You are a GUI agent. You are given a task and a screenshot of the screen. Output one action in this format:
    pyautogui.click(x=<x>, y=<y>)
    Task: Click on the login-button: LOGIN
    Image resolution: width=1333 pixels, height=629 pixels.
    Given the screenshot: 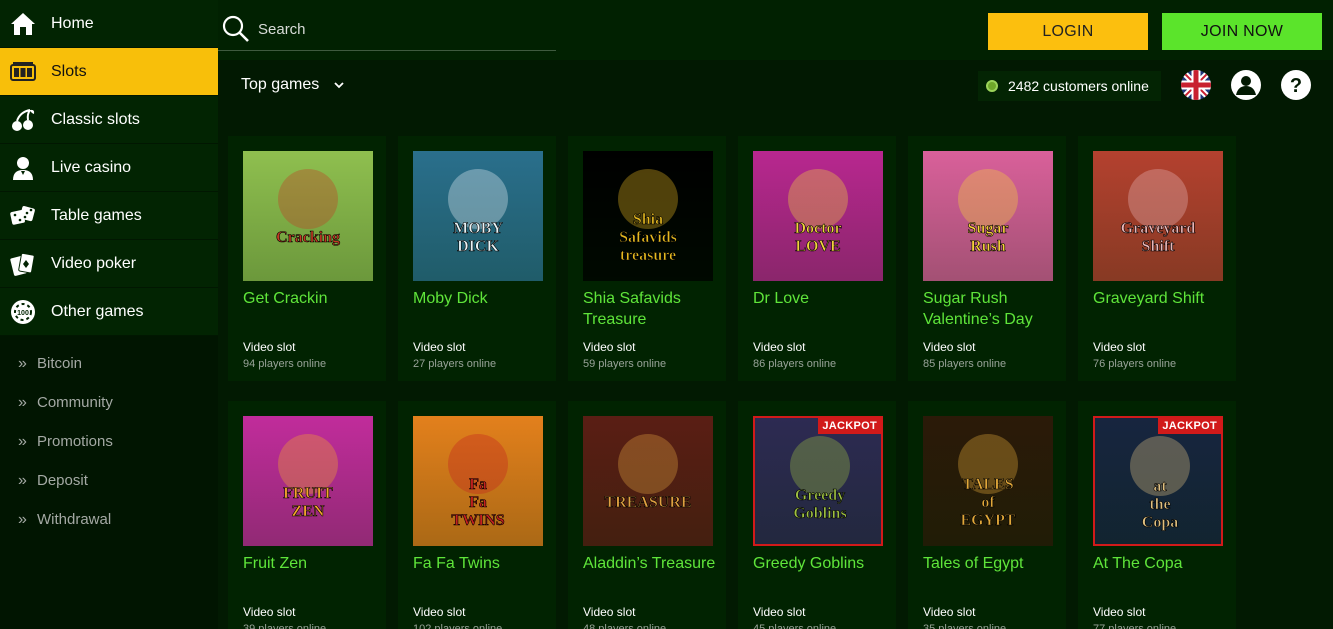 What is the action you would take?
    pyautogui.click(x=1068, y=31)
    